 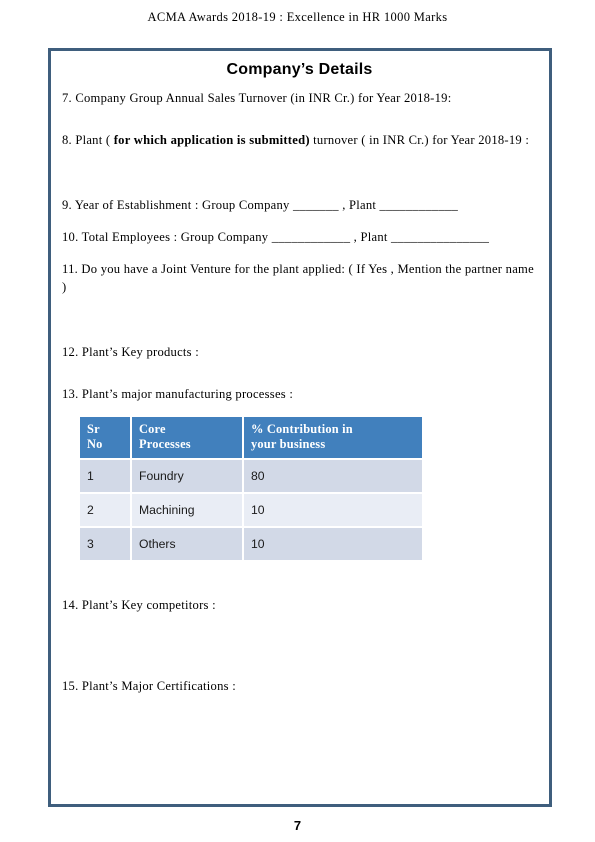 What do you see at coordinates (105, 544) in the screenshot?
I see `cell-sr-no: 3` at bounding box center [105, 544].